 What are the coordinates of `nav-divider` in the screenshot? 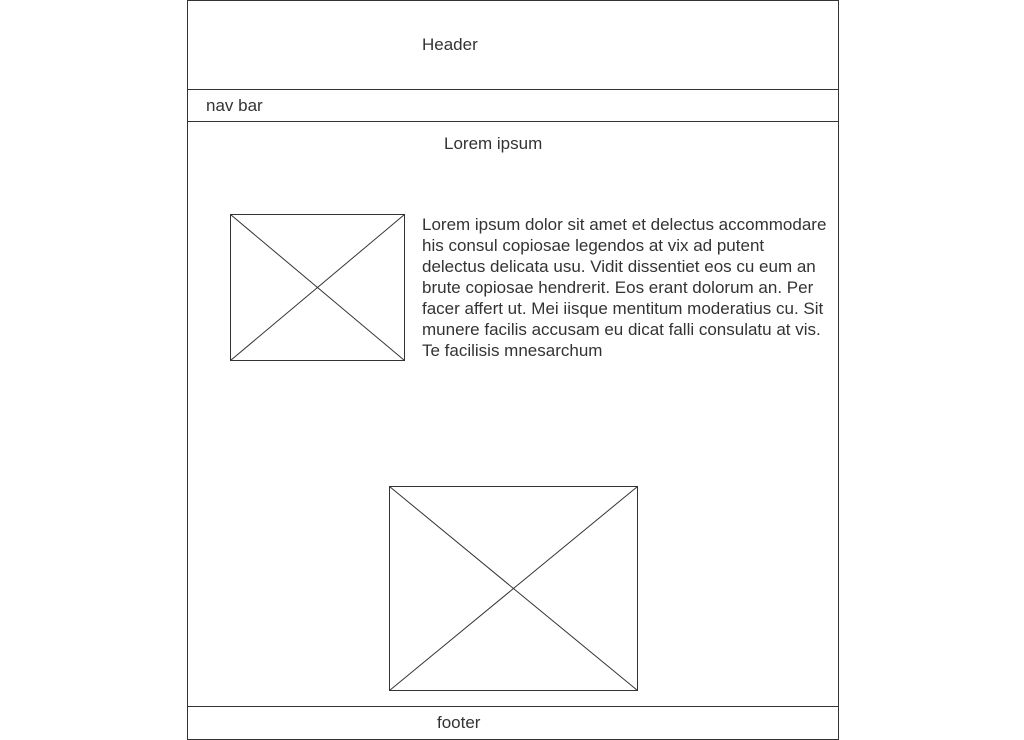 It's located at (513, 121).